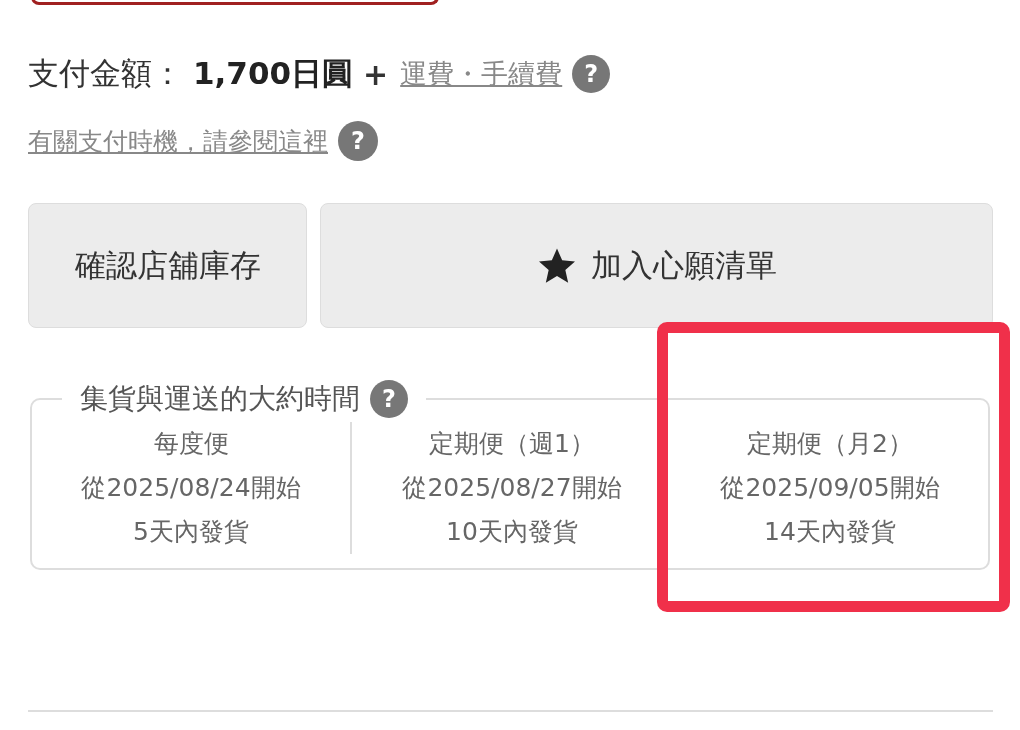  What do you see at coordinates (167, 265) in the screenshot?
I see `store-stock-button: 確認店舖庫存` at bounding box center [167, 265].